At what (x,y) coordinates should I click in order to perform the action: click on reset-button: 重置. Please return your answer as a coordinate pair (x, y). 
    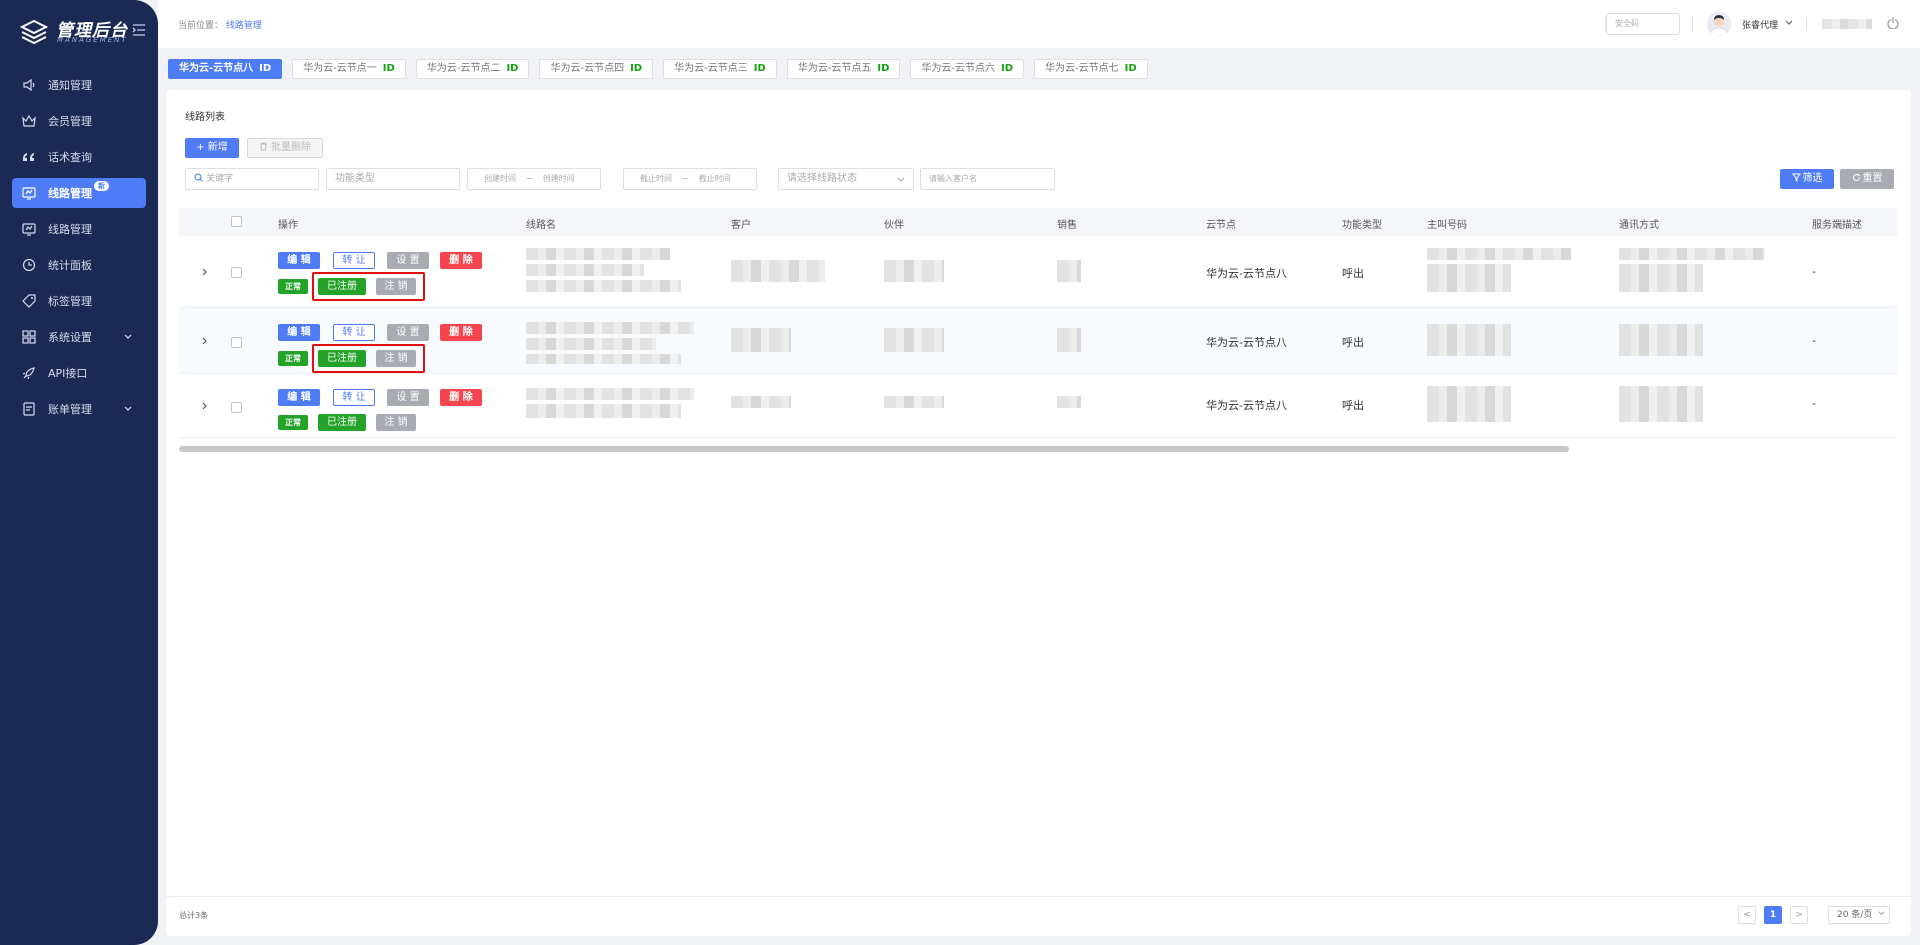
    Looking at the image, I should click on (1867, 179).